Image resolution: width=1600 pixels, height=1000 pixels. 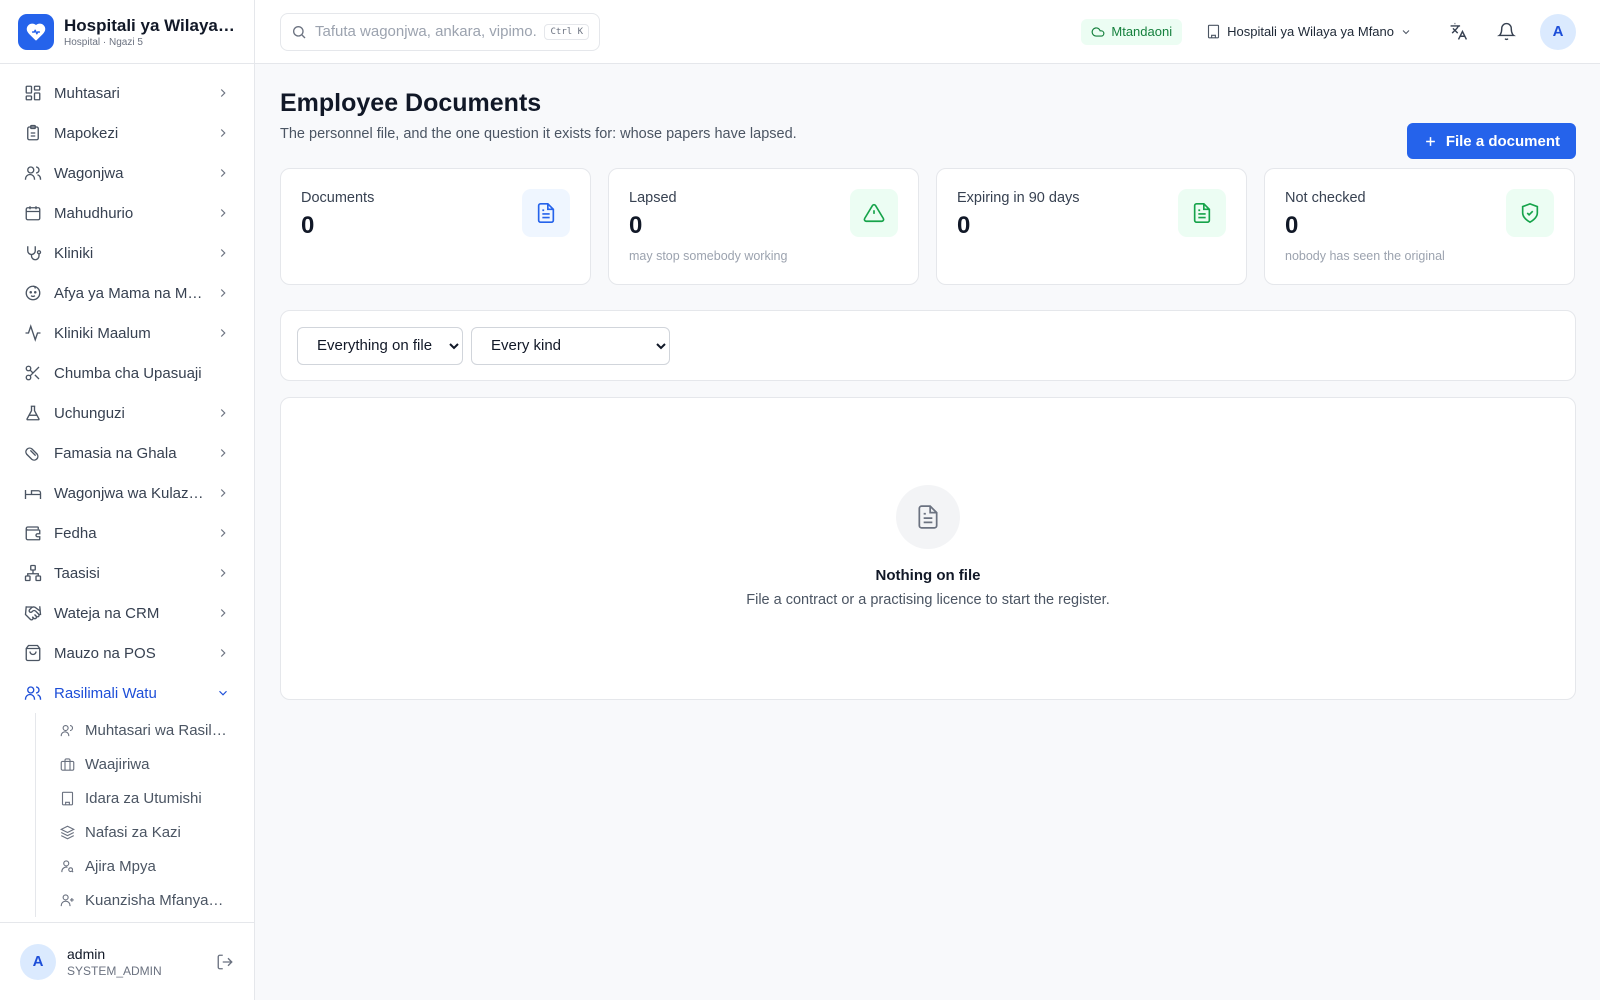 I want to click on stethoscope-icon, so click(x=34, y=253).